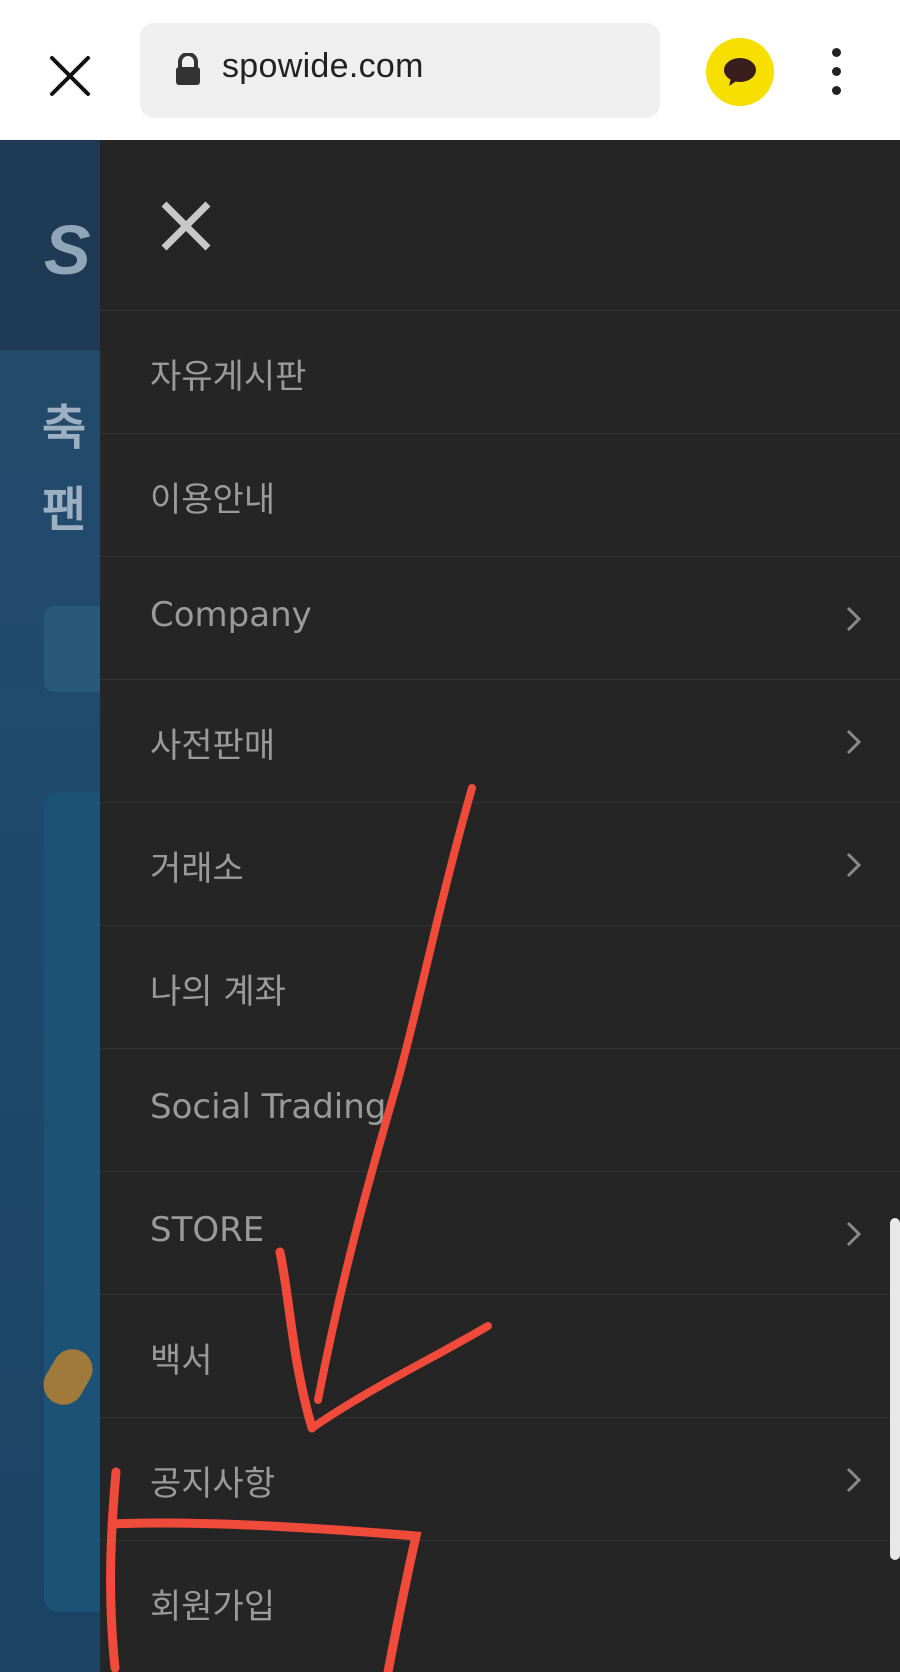 Image resolution: width=900 pixels, height=1672 pixels. I want to click on background-logo: S, so click(67, 250).